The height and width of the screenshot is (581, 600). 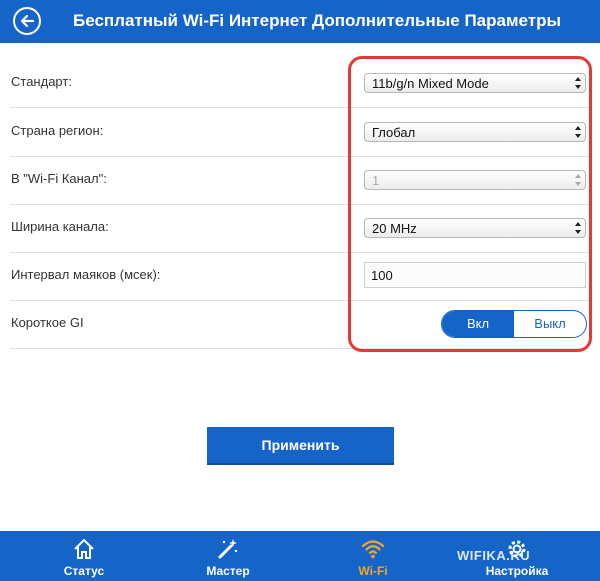 What do you see at coordinates (394, 228) in the screenshot?
I see `bandwidth-value: 20 MHz` at bounding box center [394, 228].